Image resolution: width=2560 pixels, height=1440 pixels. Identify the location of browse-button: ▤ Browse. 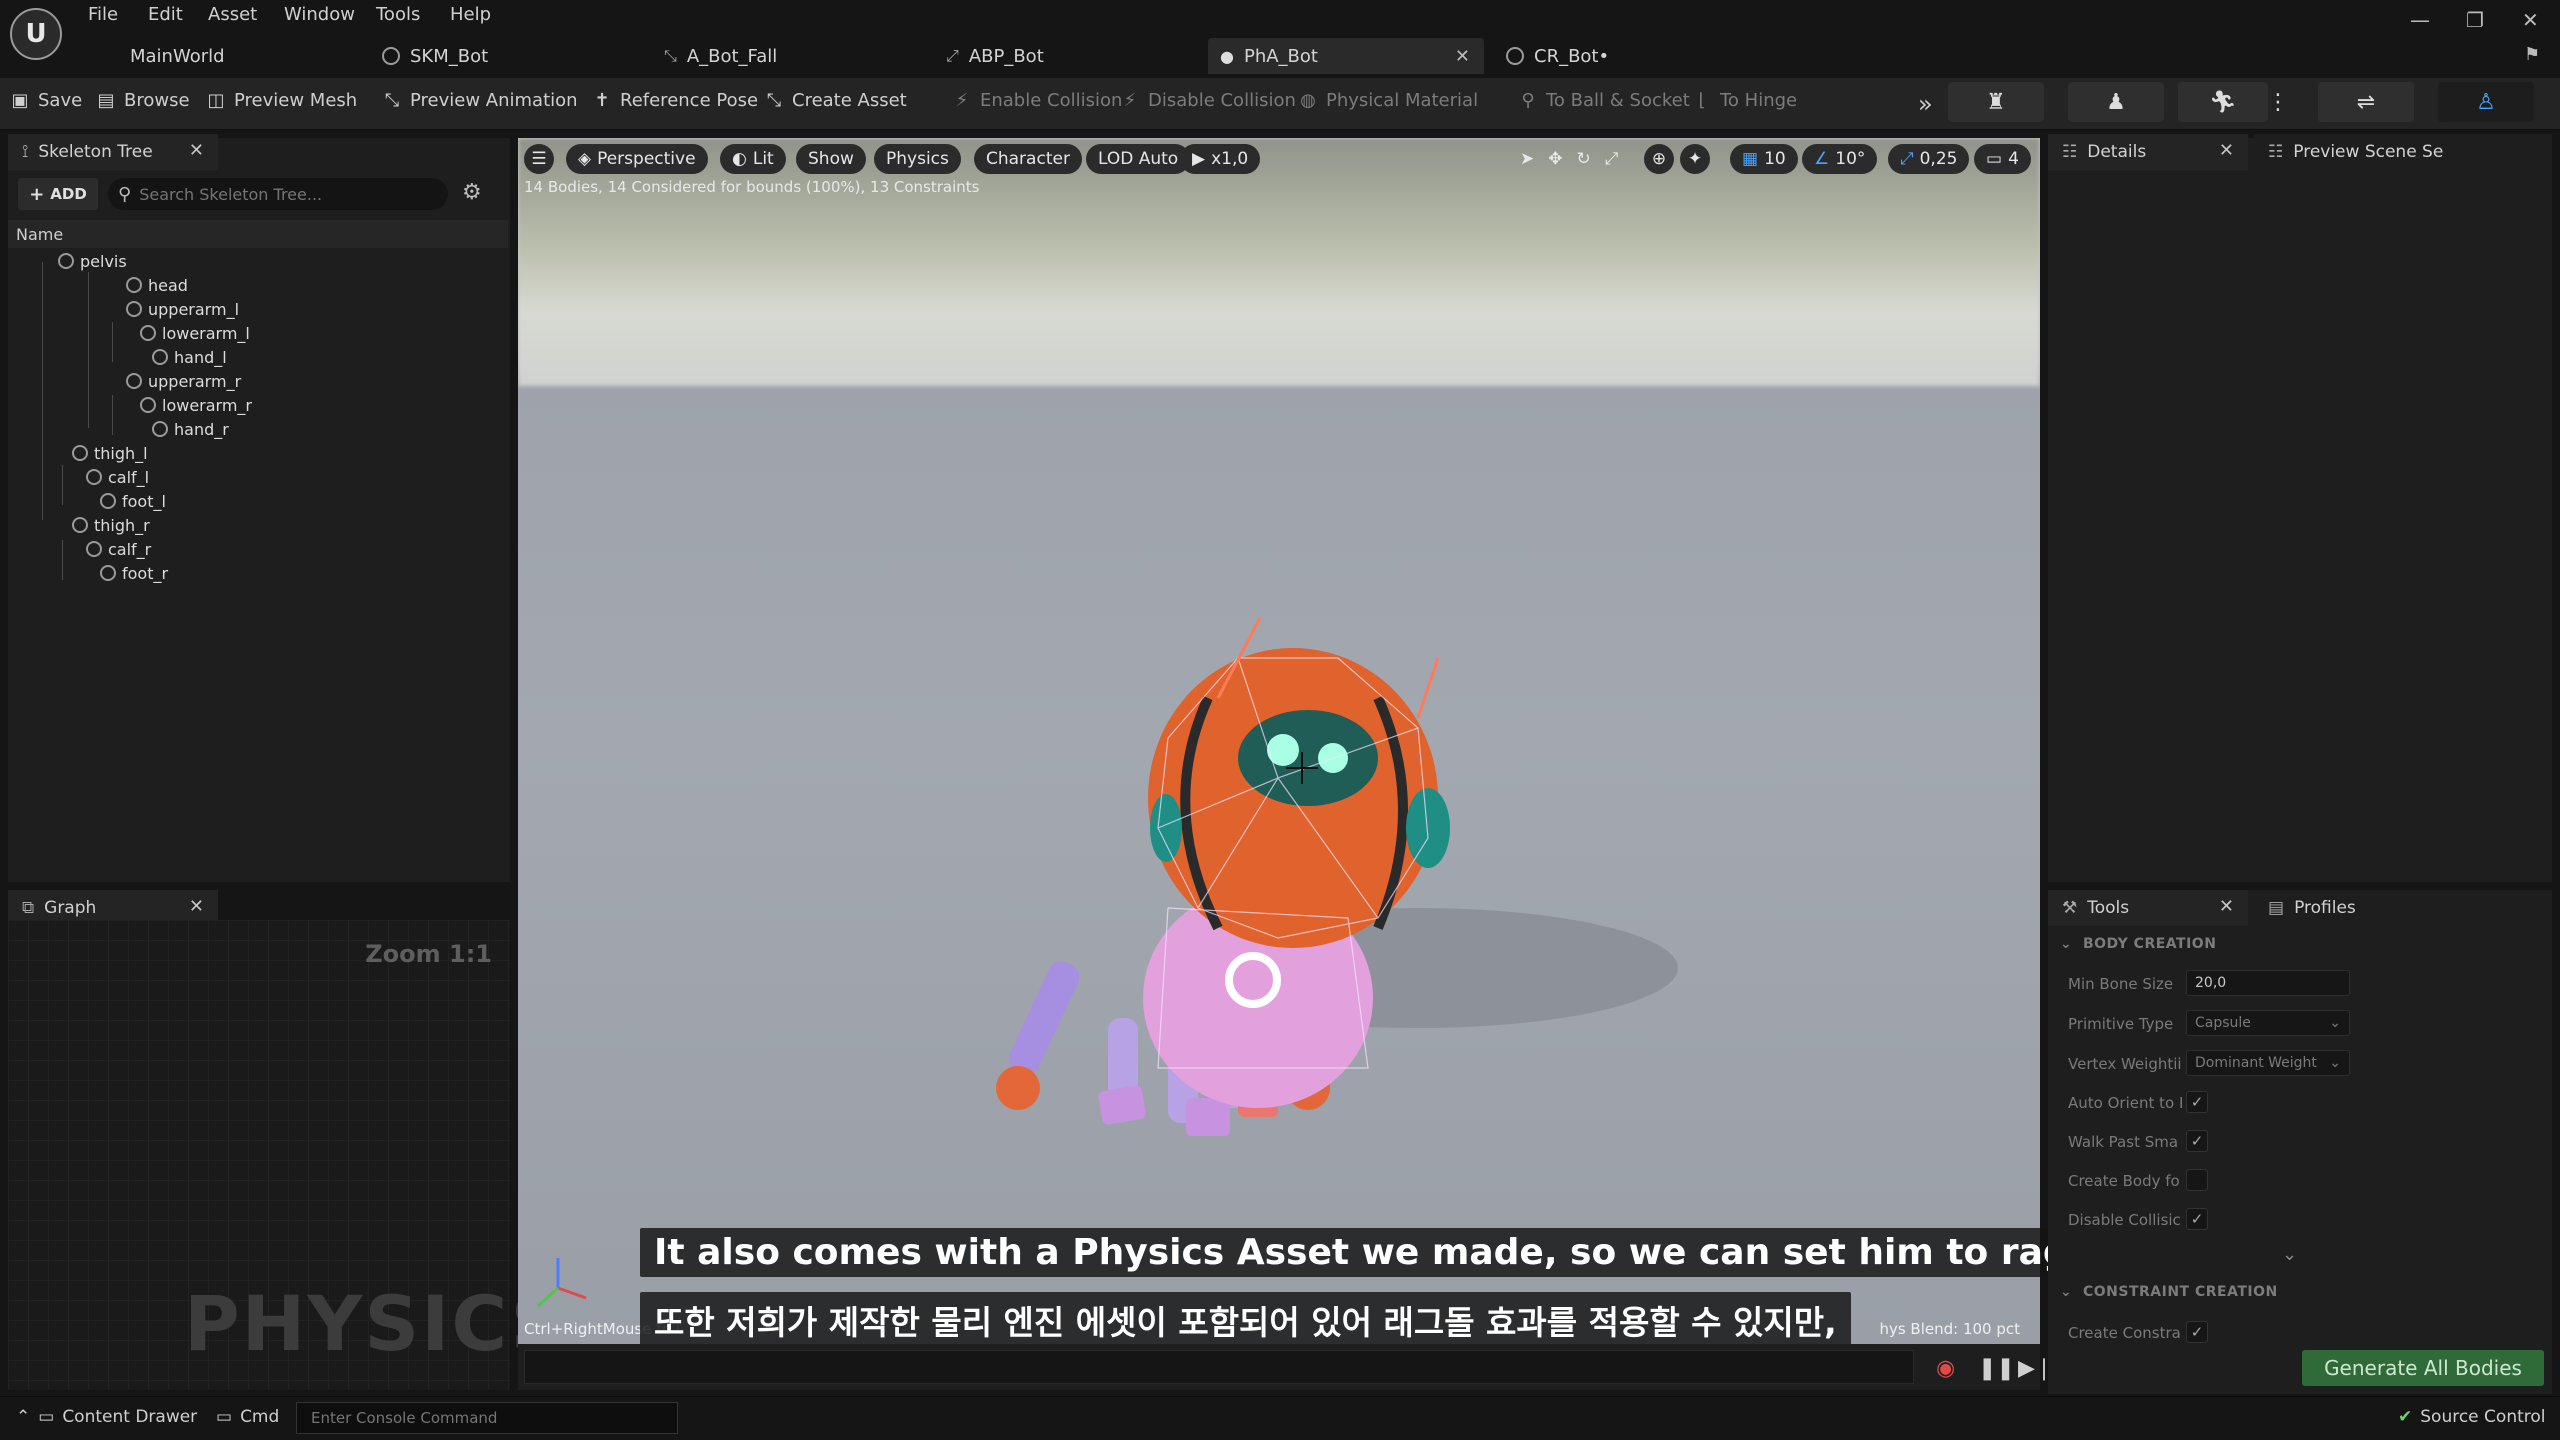
(143, 100).